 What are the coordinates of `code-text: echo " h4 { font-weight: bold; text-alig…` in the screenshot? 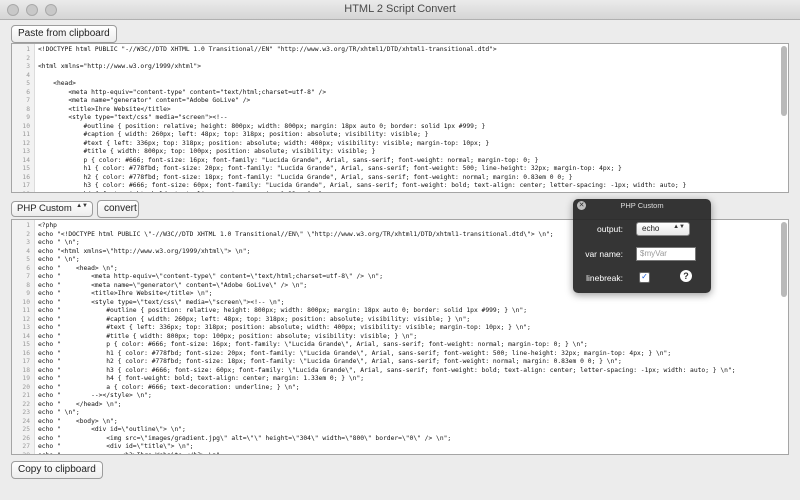 It's located at (201, 378).